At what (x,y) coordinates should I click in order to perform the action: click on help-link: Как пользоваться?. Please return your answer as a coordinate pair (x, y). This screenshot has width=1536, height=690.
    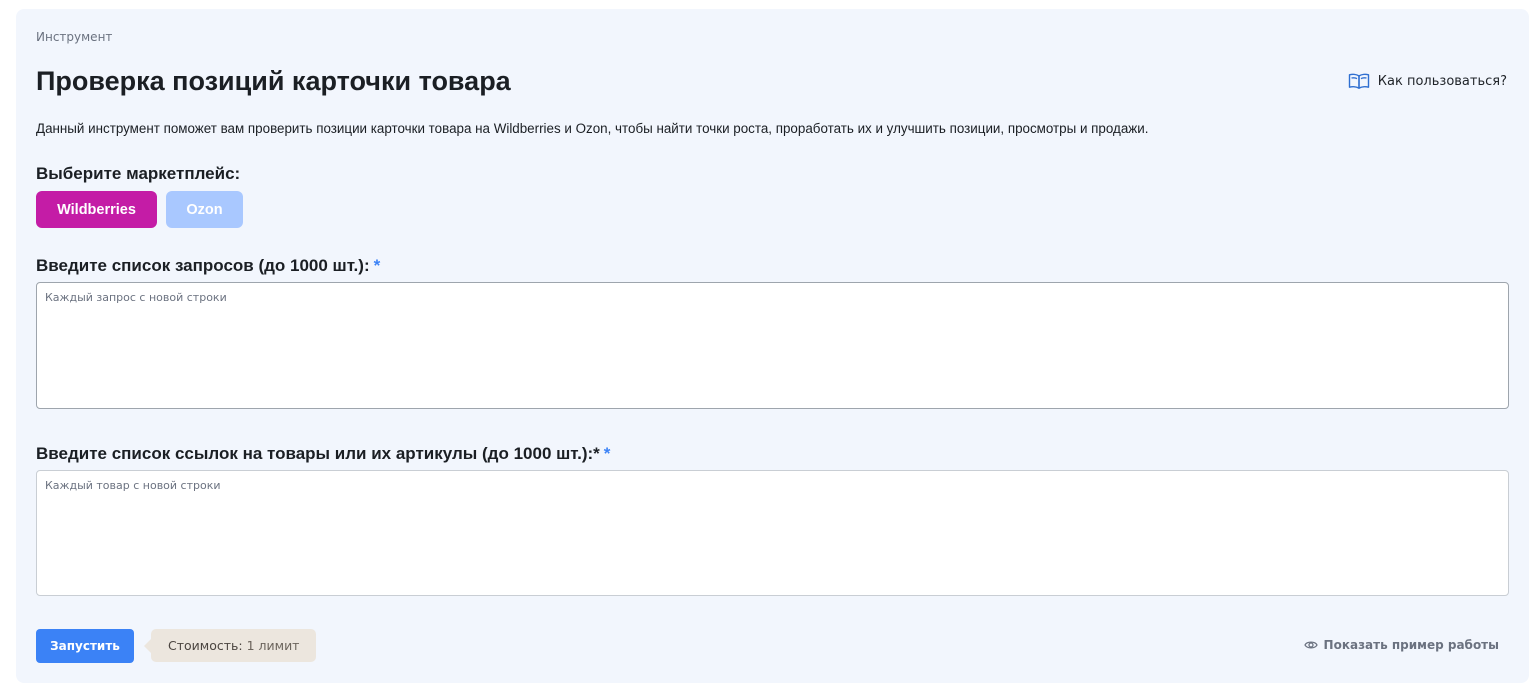
    Looking at the image, I should click on (1427, 81).